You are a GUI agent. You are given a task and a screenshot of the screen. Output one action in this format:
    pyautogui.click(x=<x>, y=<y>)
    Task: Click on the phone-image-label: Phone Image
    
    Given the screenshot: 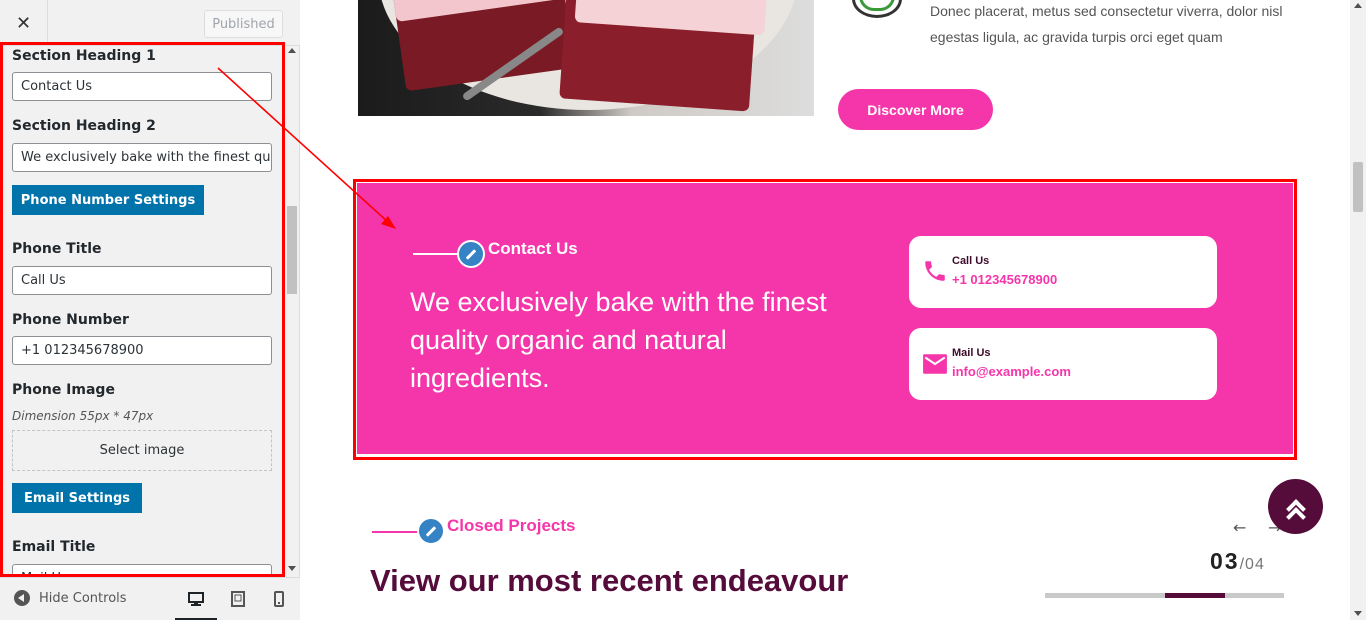 What is the action you would take?
    pyautogui.click(x=63, y=390)
    